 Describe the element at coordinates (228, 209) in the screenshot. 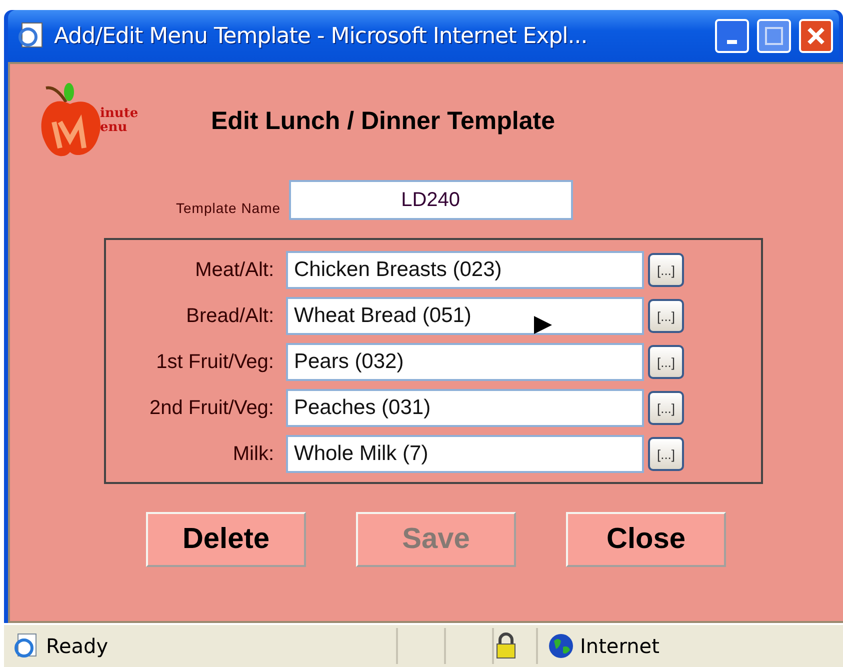

I see `field-label: Template Name` at that location.